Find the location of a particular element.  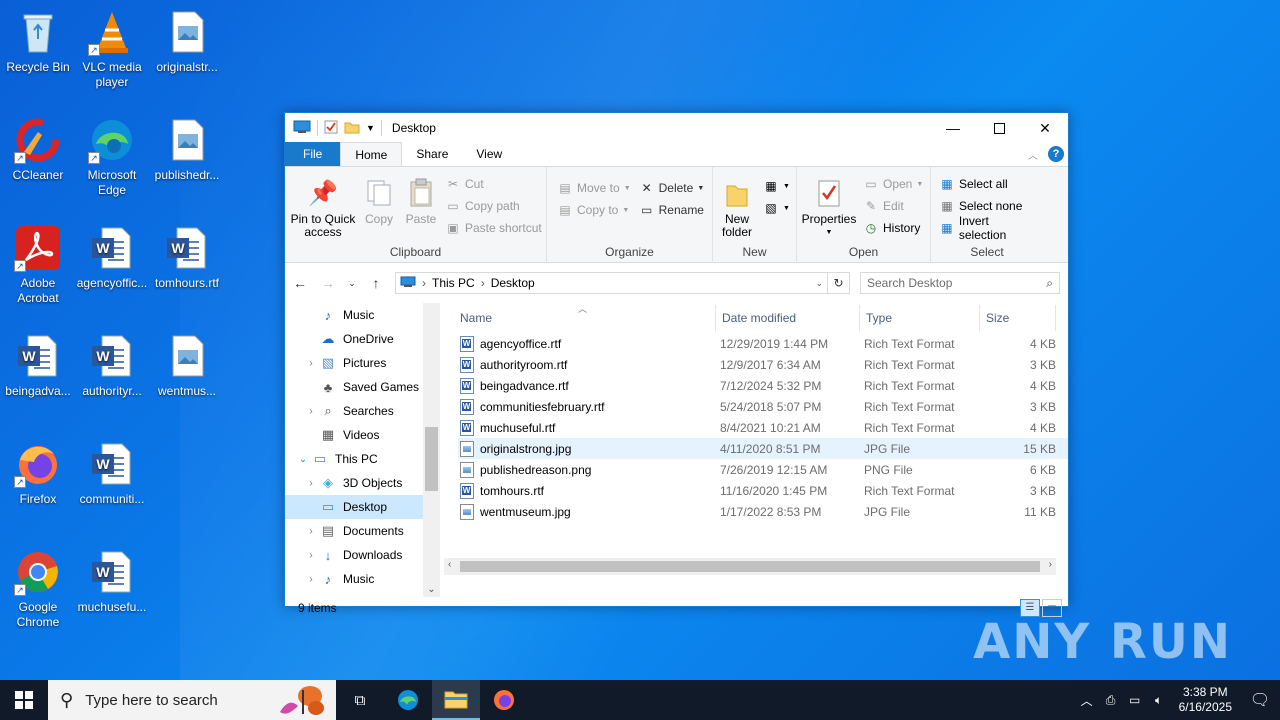

tab-share: Share is located at coordinates (432, 154).